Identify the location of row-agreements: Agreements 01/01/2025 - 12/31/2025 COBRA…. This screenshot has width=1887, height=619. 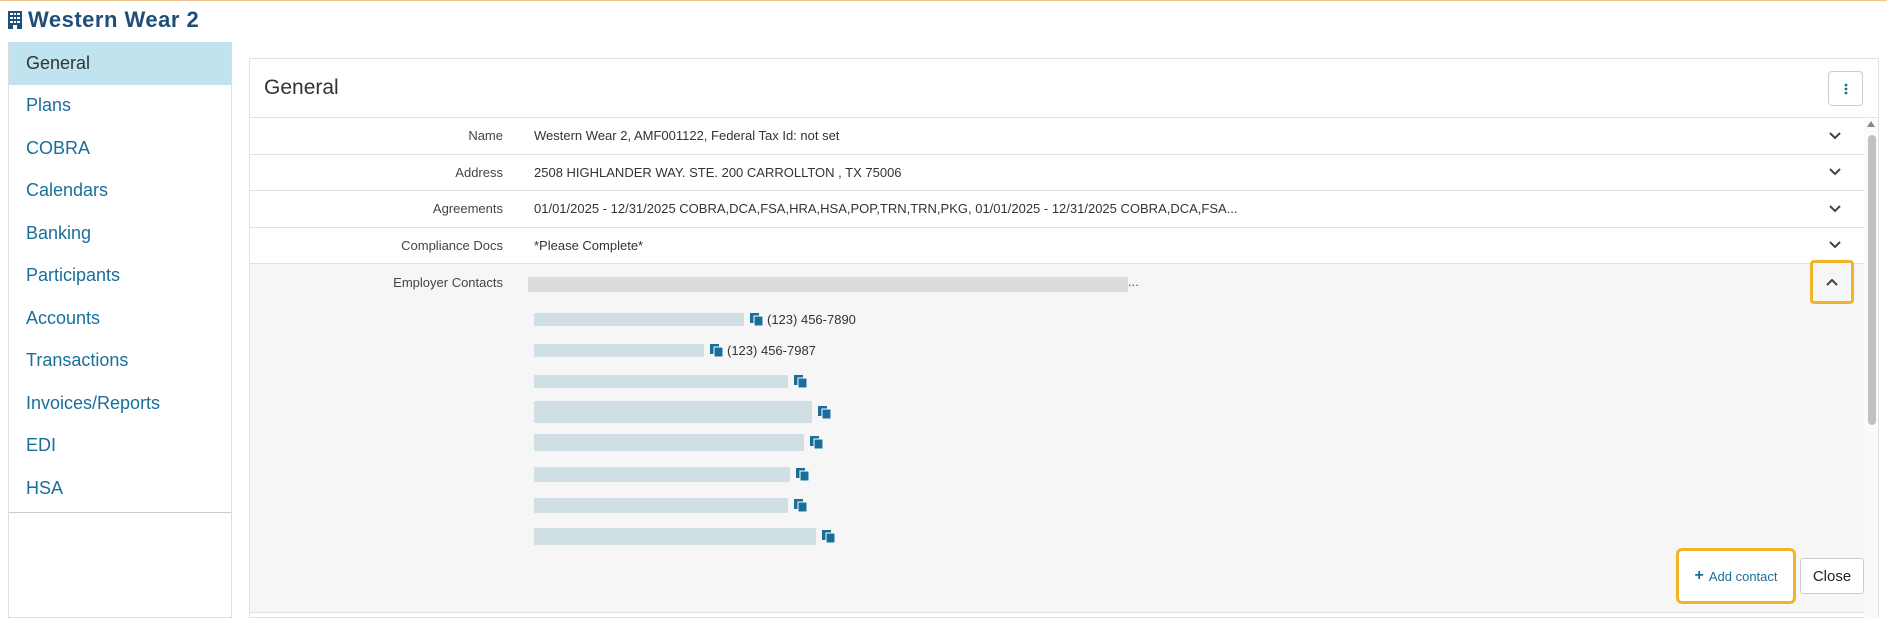
(1064, 209).